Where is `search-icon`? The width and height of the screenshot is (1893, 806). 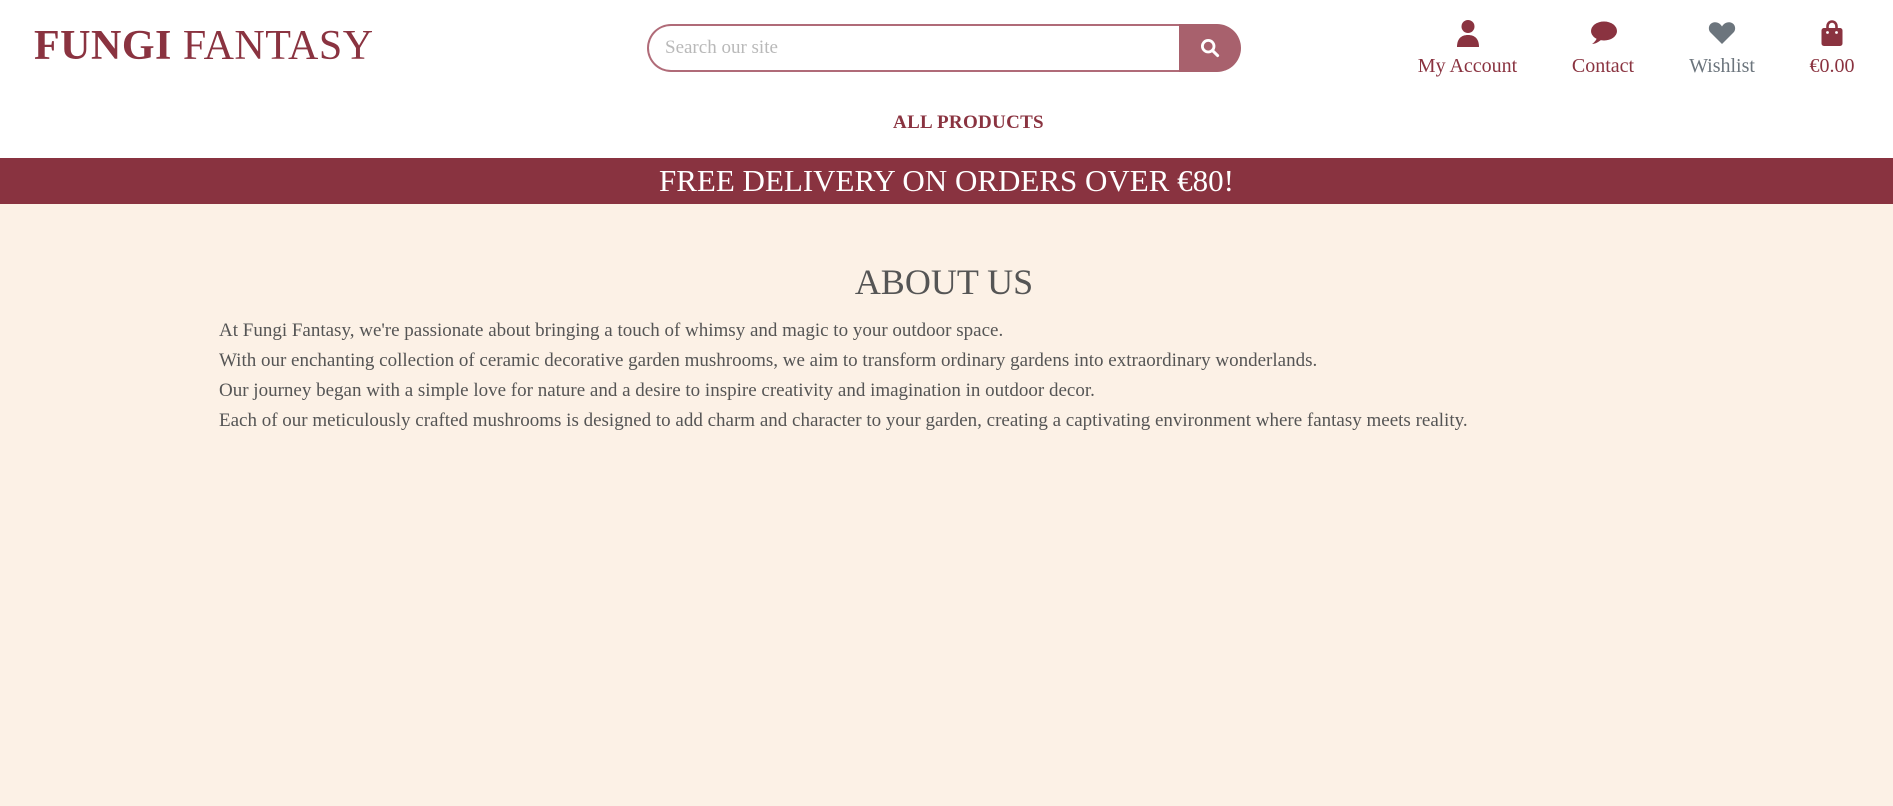
search-icon is located at coordinates (1210, 48).